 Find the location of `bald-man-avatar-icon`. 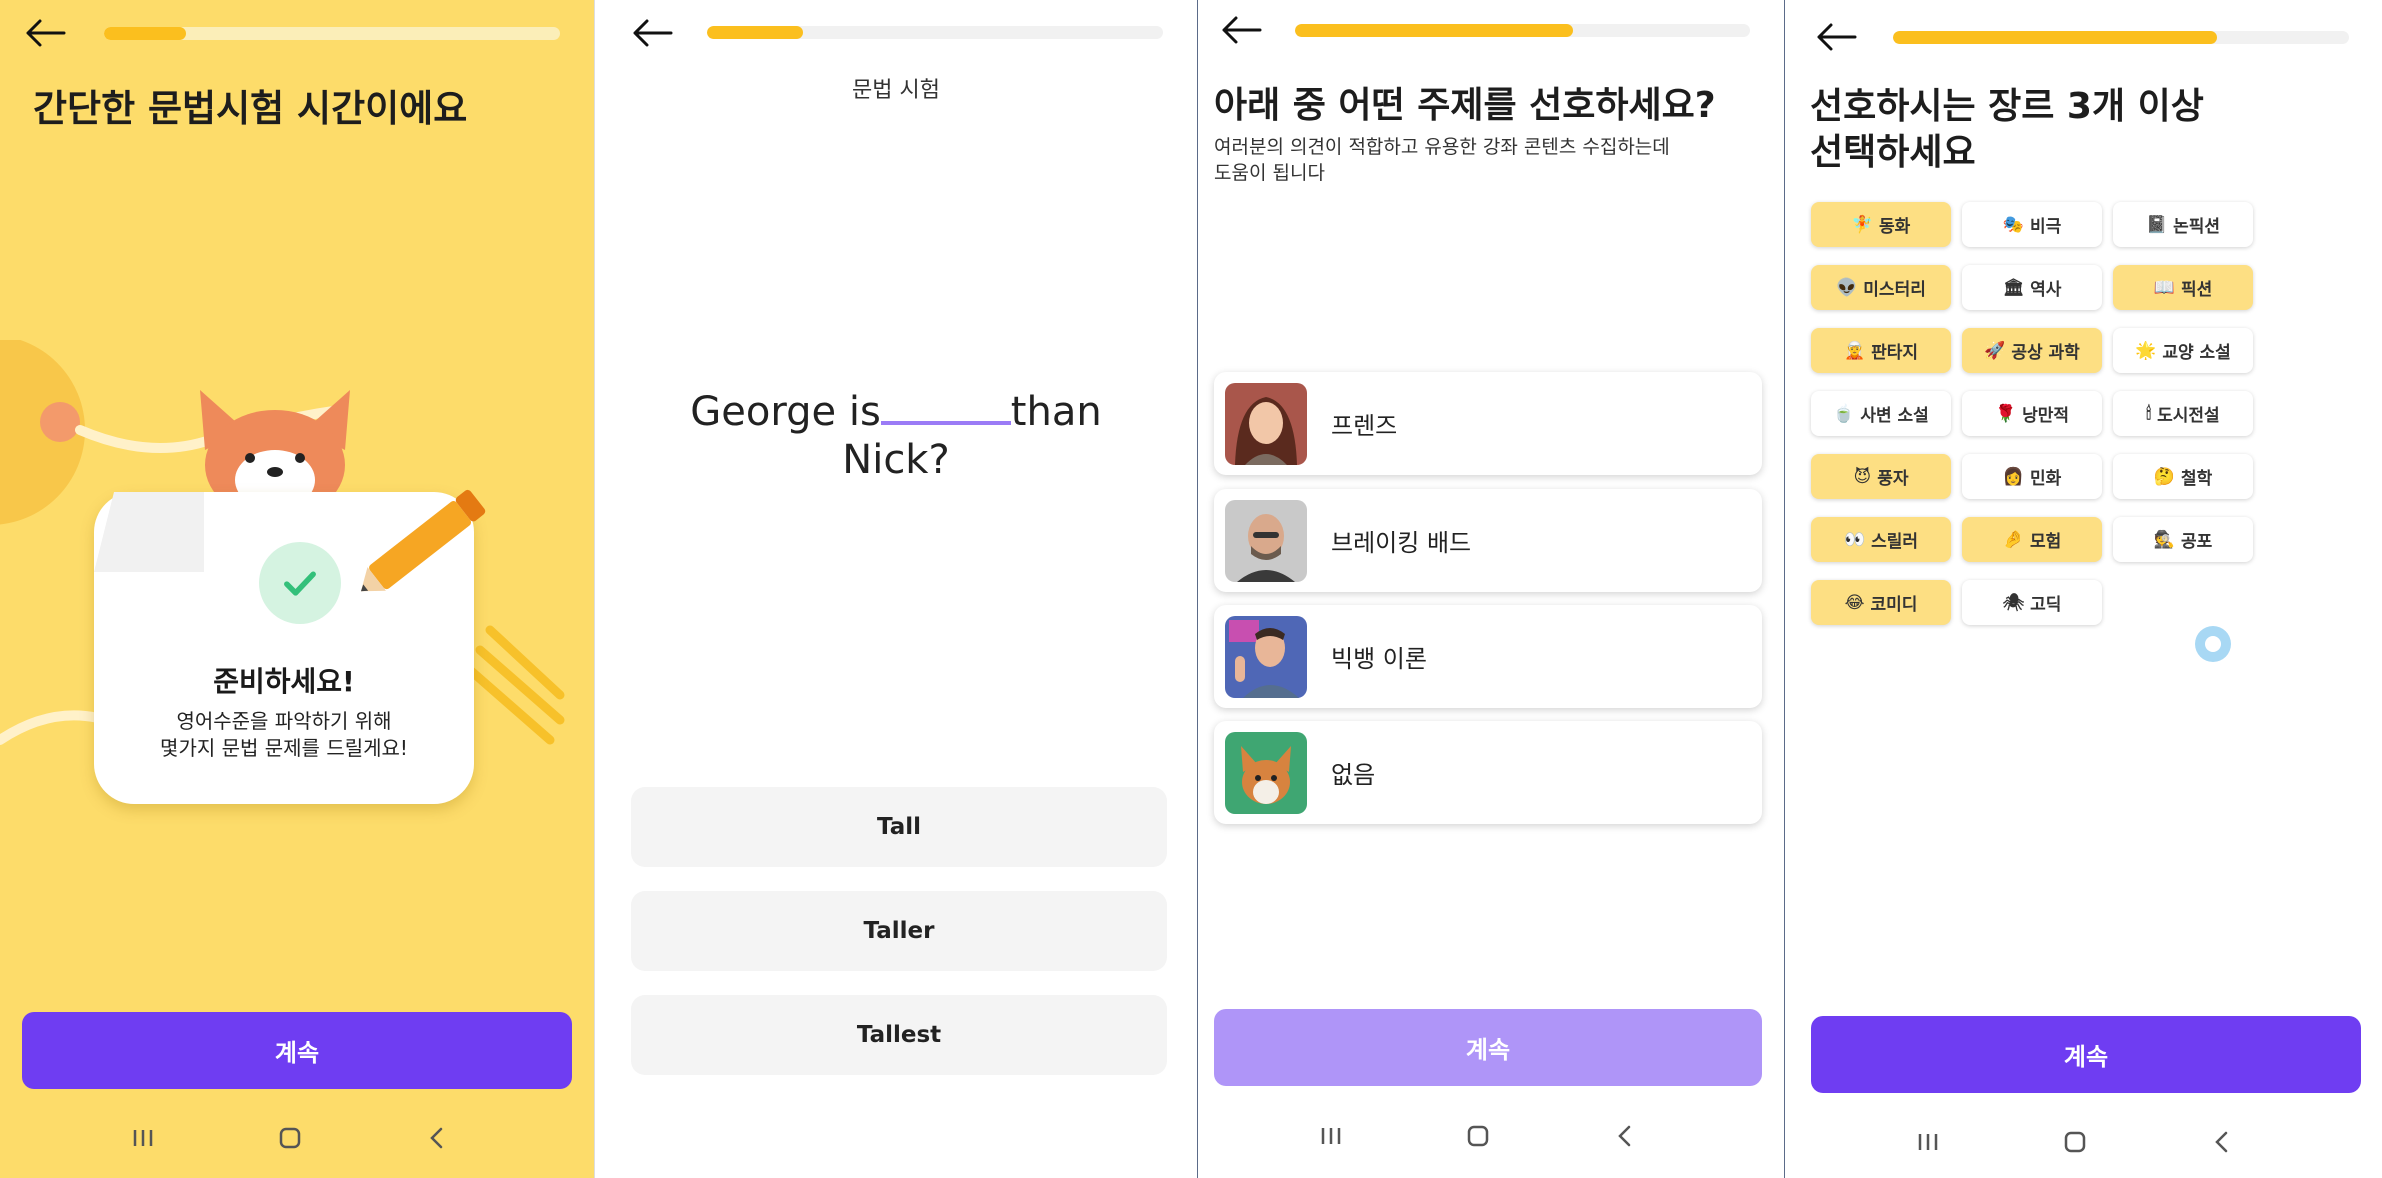

bald-man-avatar-icon is located at coordinates (1266, 540).